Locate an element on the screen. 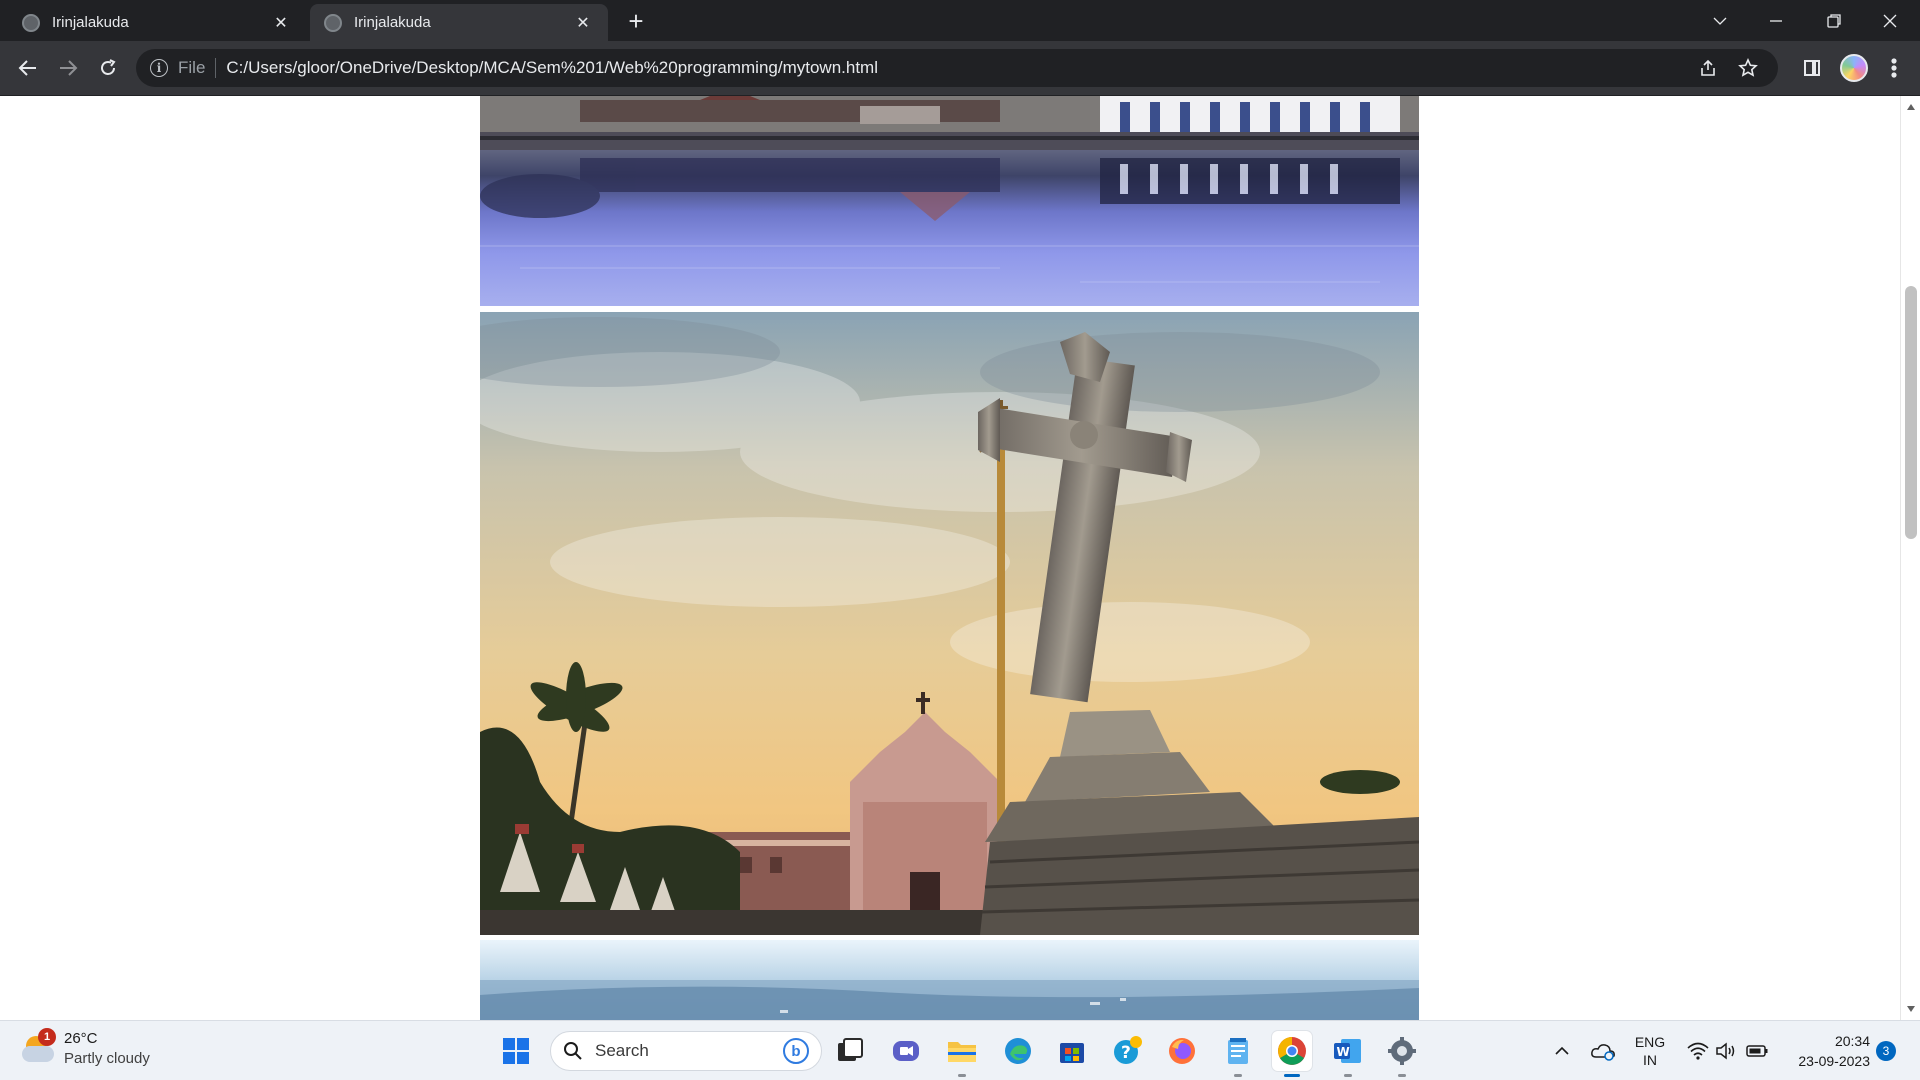 The image size is (1920, 1080). omnibox-divider is located at coordinates (216, 68).